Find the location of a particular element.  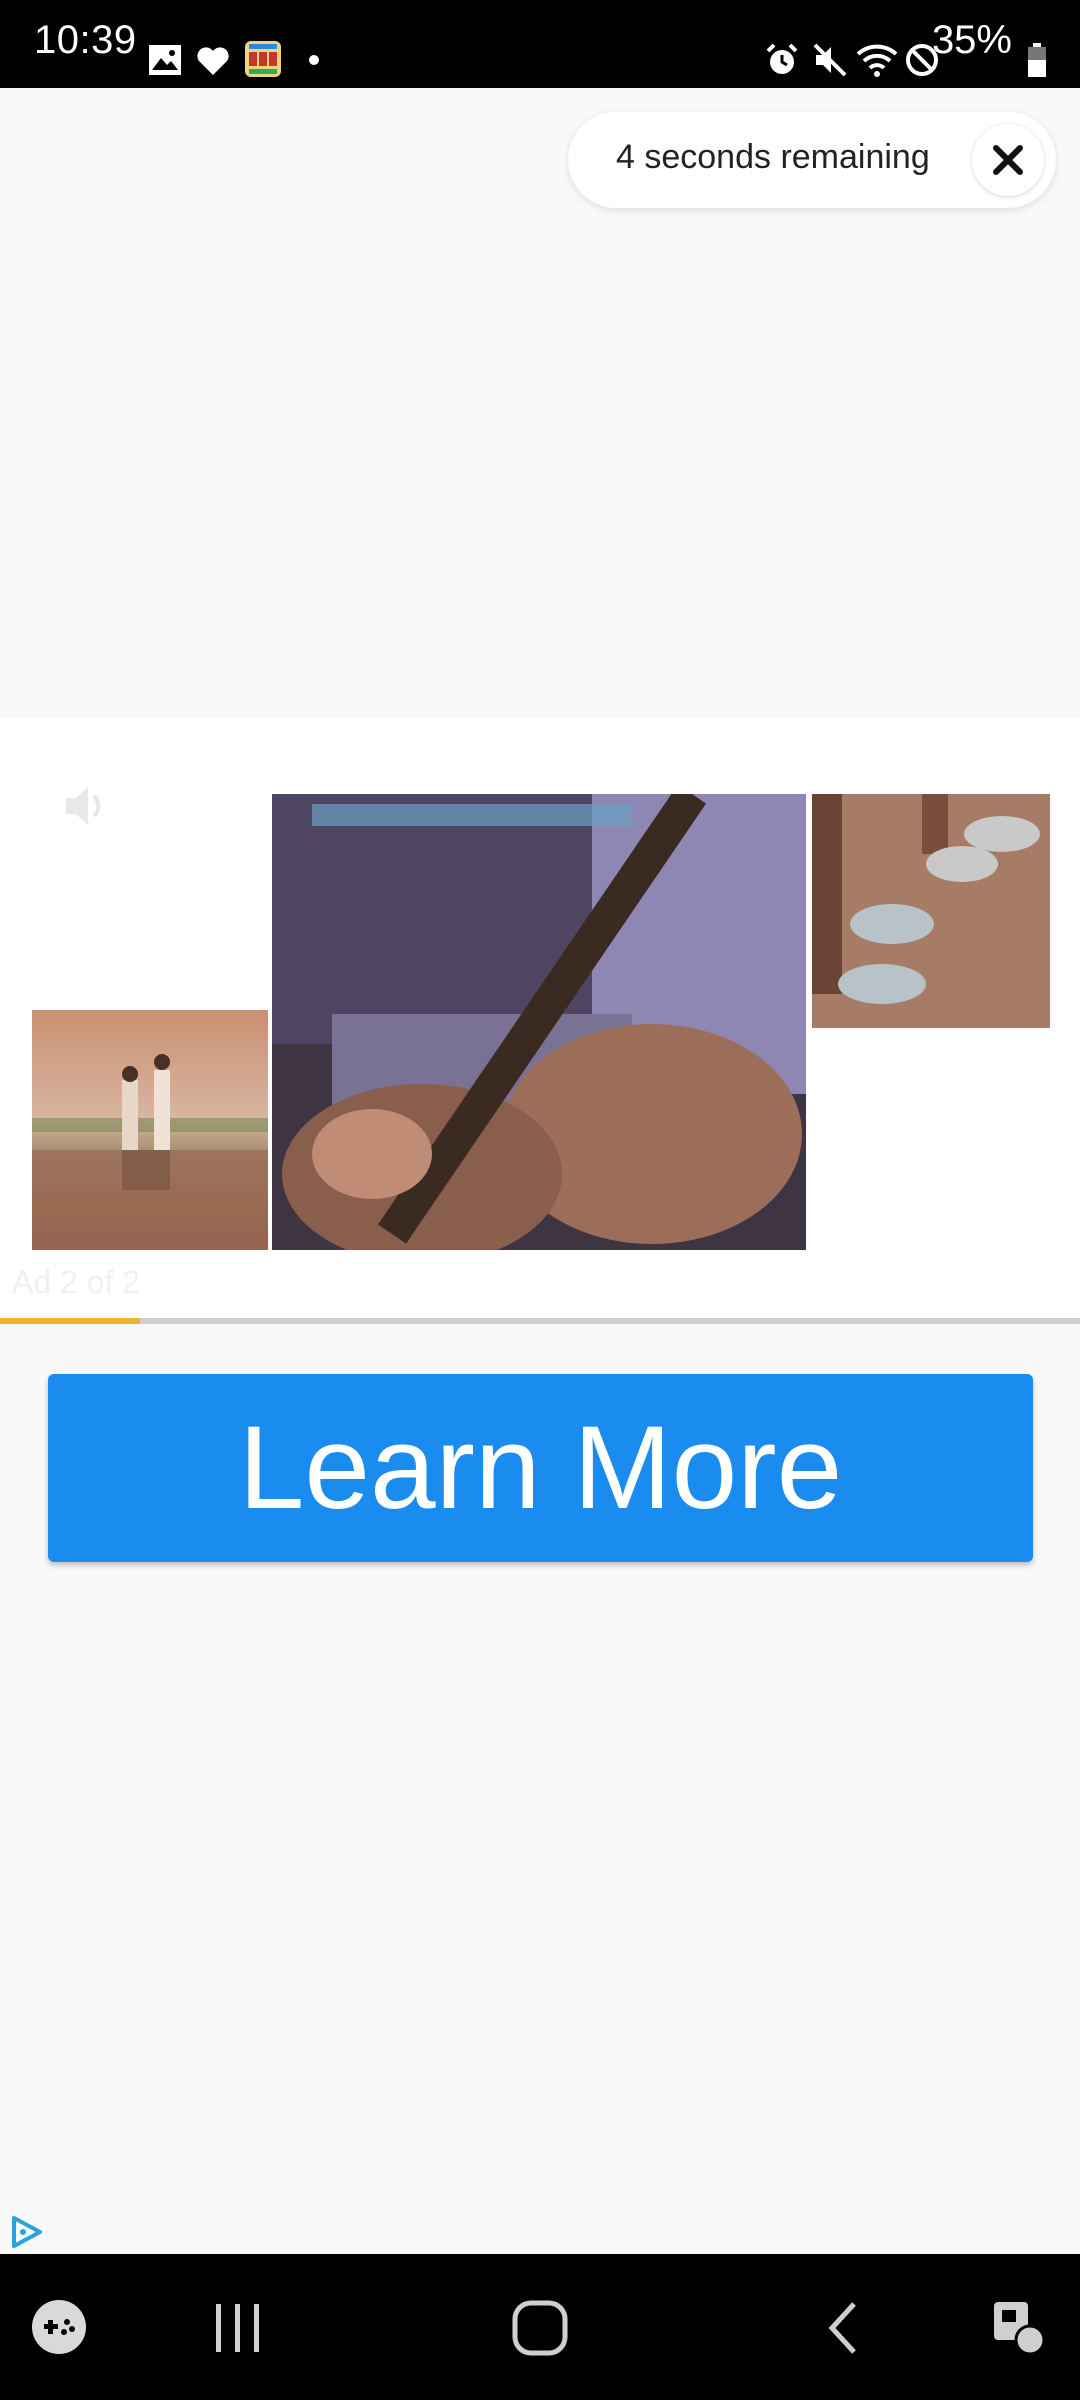

heart-icon is located at coordinates (213, 61).